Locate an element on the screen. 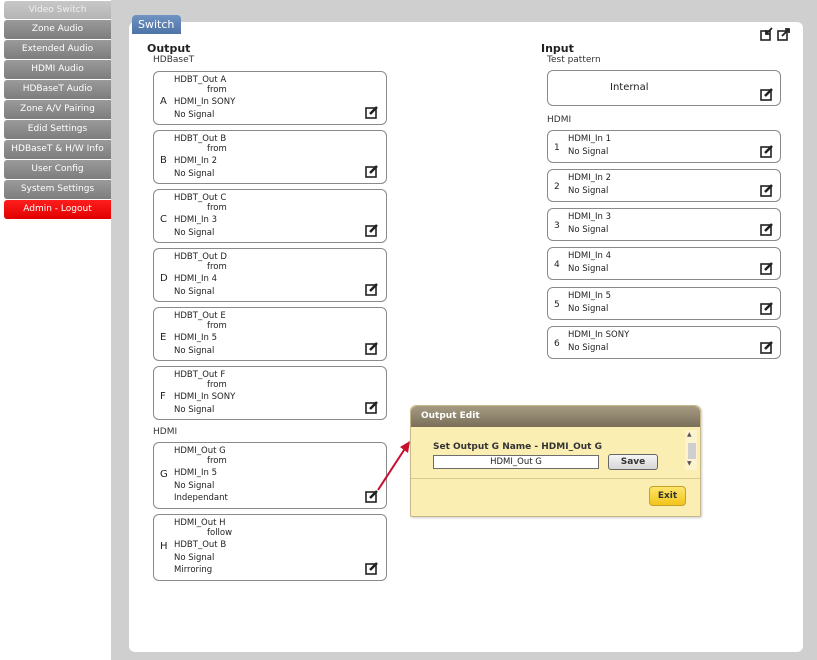 Image resolution: width=817 pixels, height=660 pixels. input-number: 5 is located at coordinates (557, 305).